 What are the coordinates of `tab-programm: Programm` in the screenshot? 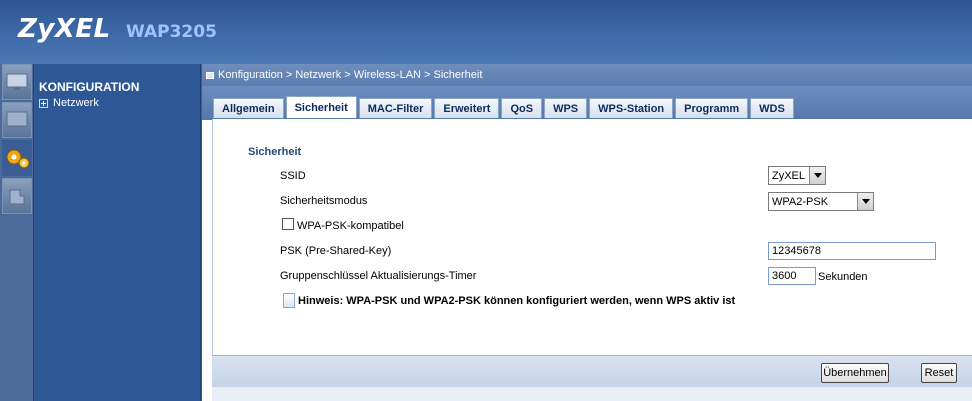 It's located at (712, 108).